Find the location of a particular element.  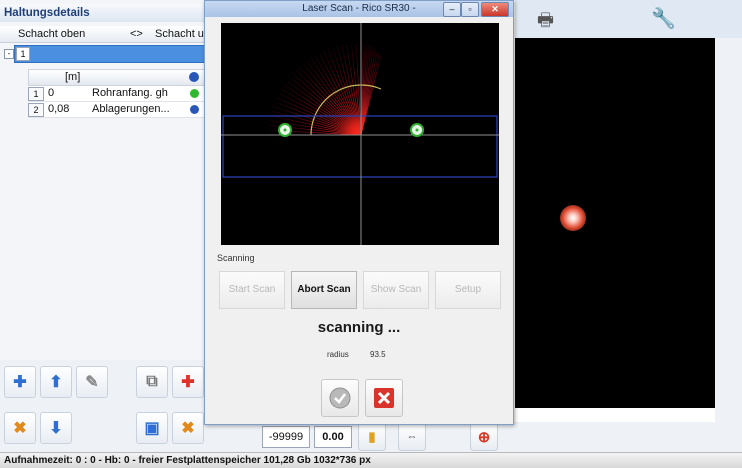

cancel-button is located at coordinates (384, 398).